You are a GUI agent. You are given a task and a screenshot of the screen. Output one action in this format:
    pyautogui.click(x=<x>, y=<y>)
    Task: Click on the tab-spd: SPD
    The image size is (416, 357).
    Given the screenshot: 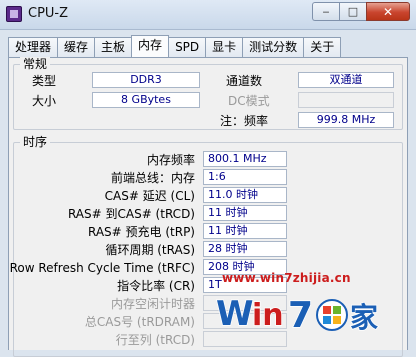 What is the action you would take?
    pyautogui.click(x=187, y=47)
    